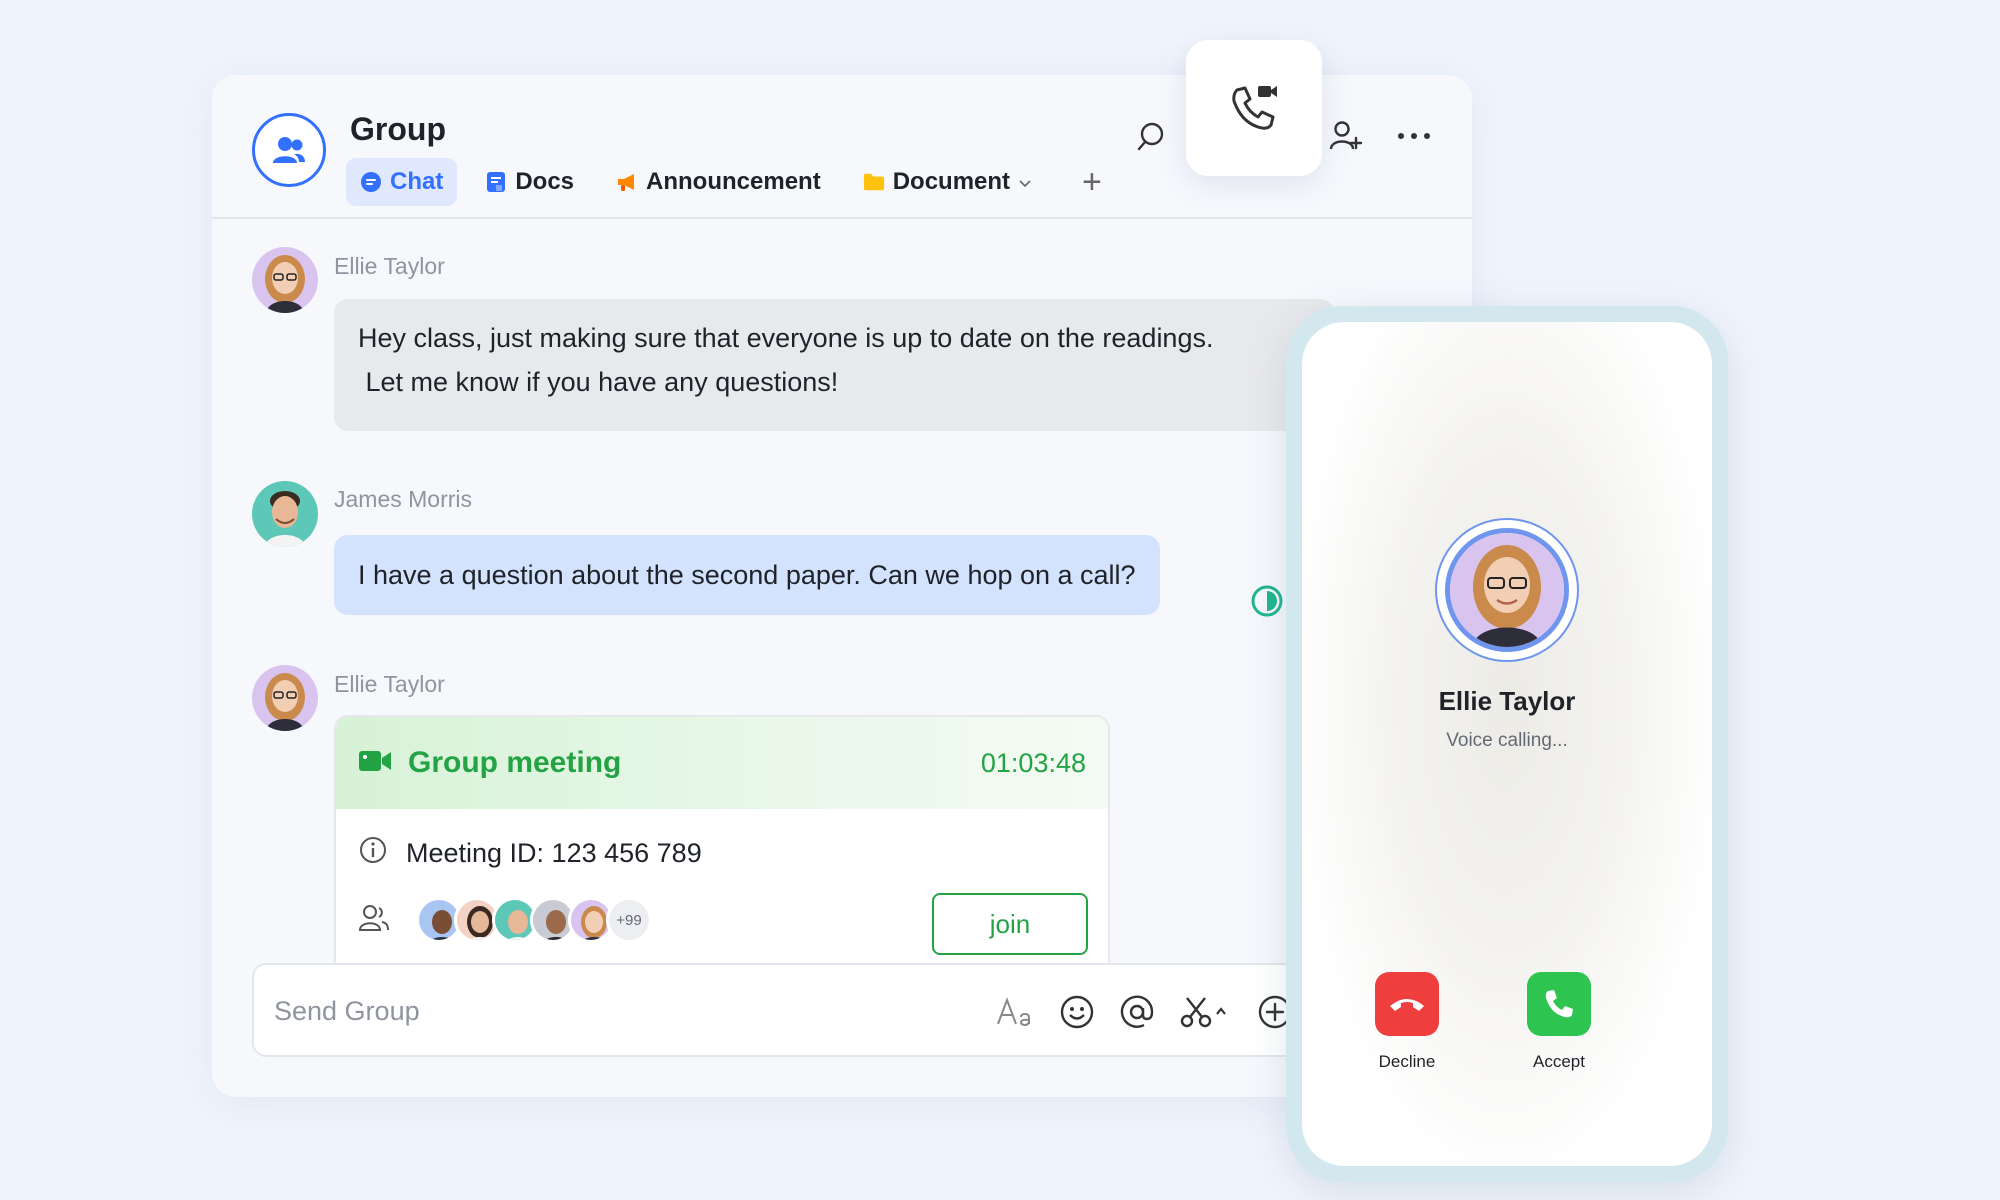  Describe the element at coordinates (1407, 1061) in the screenshot. I see `decline-label: Decline` at that location.